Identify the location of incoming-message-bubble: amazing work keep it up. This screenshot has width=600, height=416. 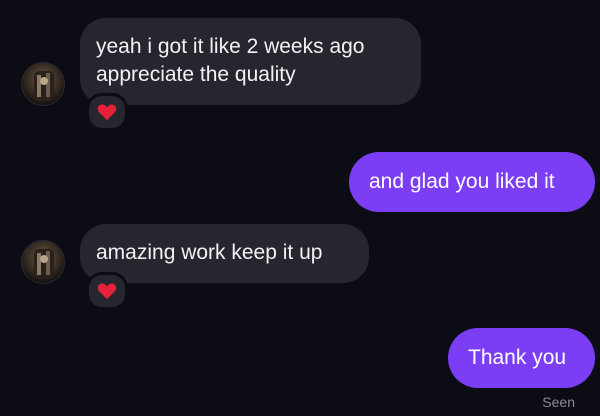
(224, 253).